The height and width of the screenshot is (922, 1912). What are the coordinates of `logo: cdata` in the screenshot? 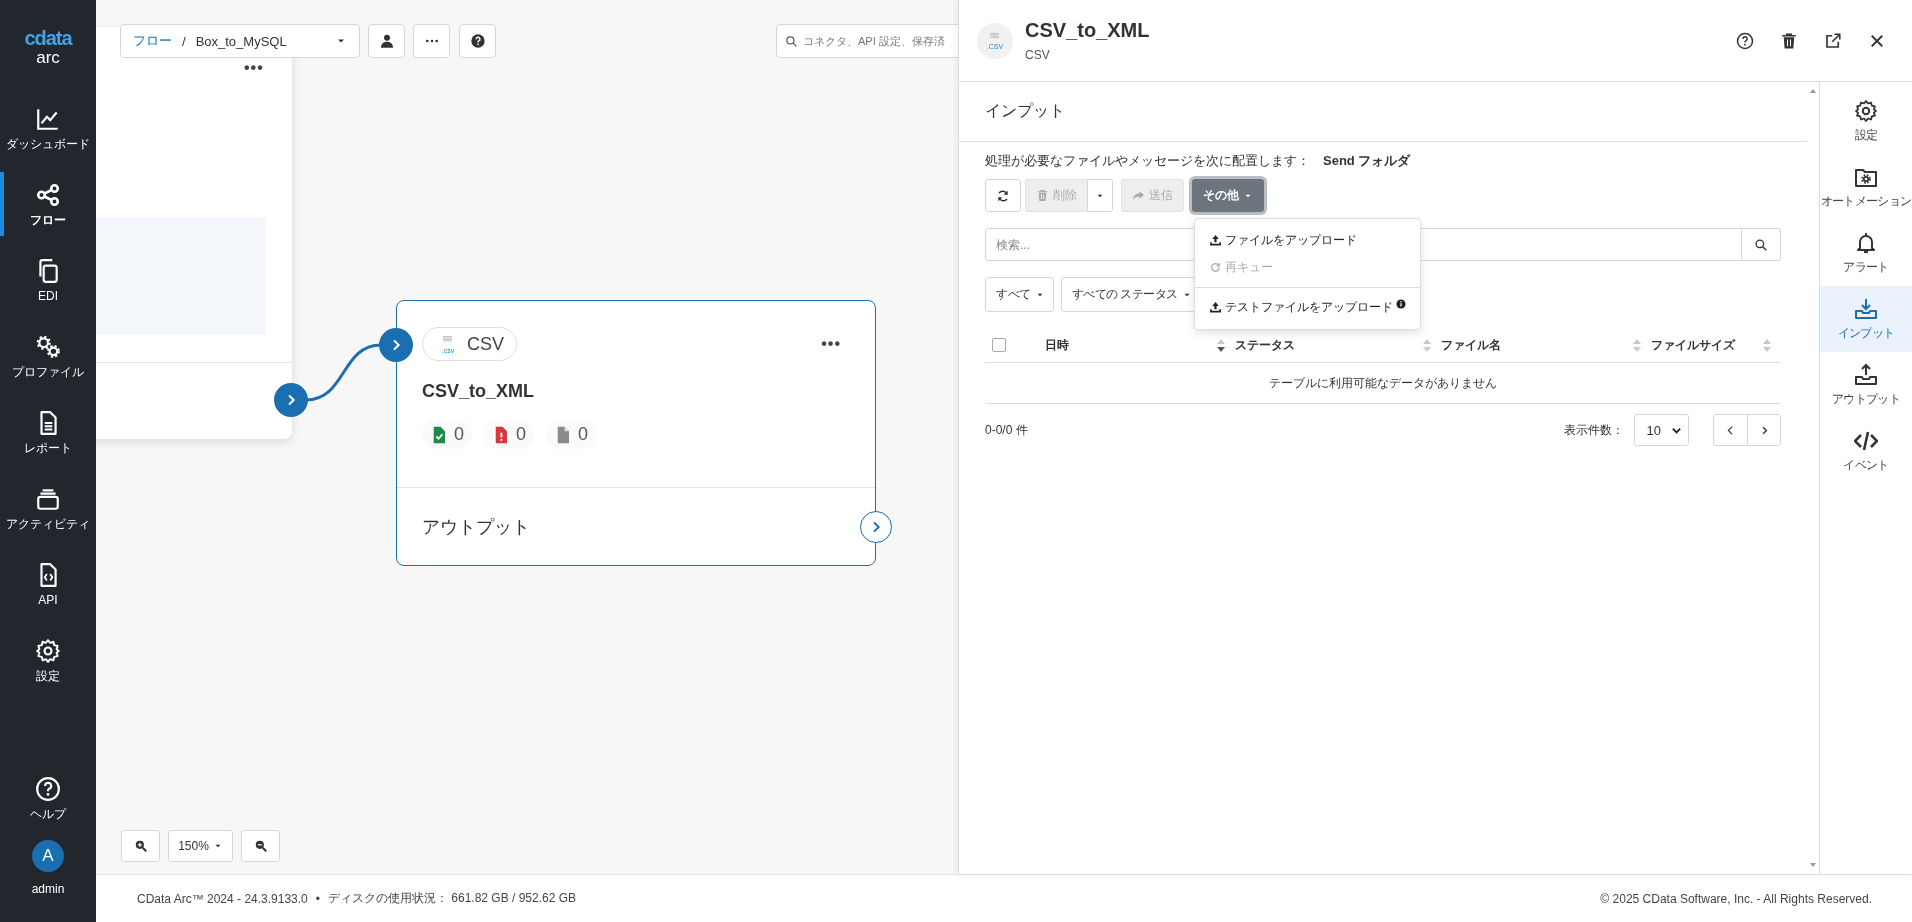 It's located at (48, 38).